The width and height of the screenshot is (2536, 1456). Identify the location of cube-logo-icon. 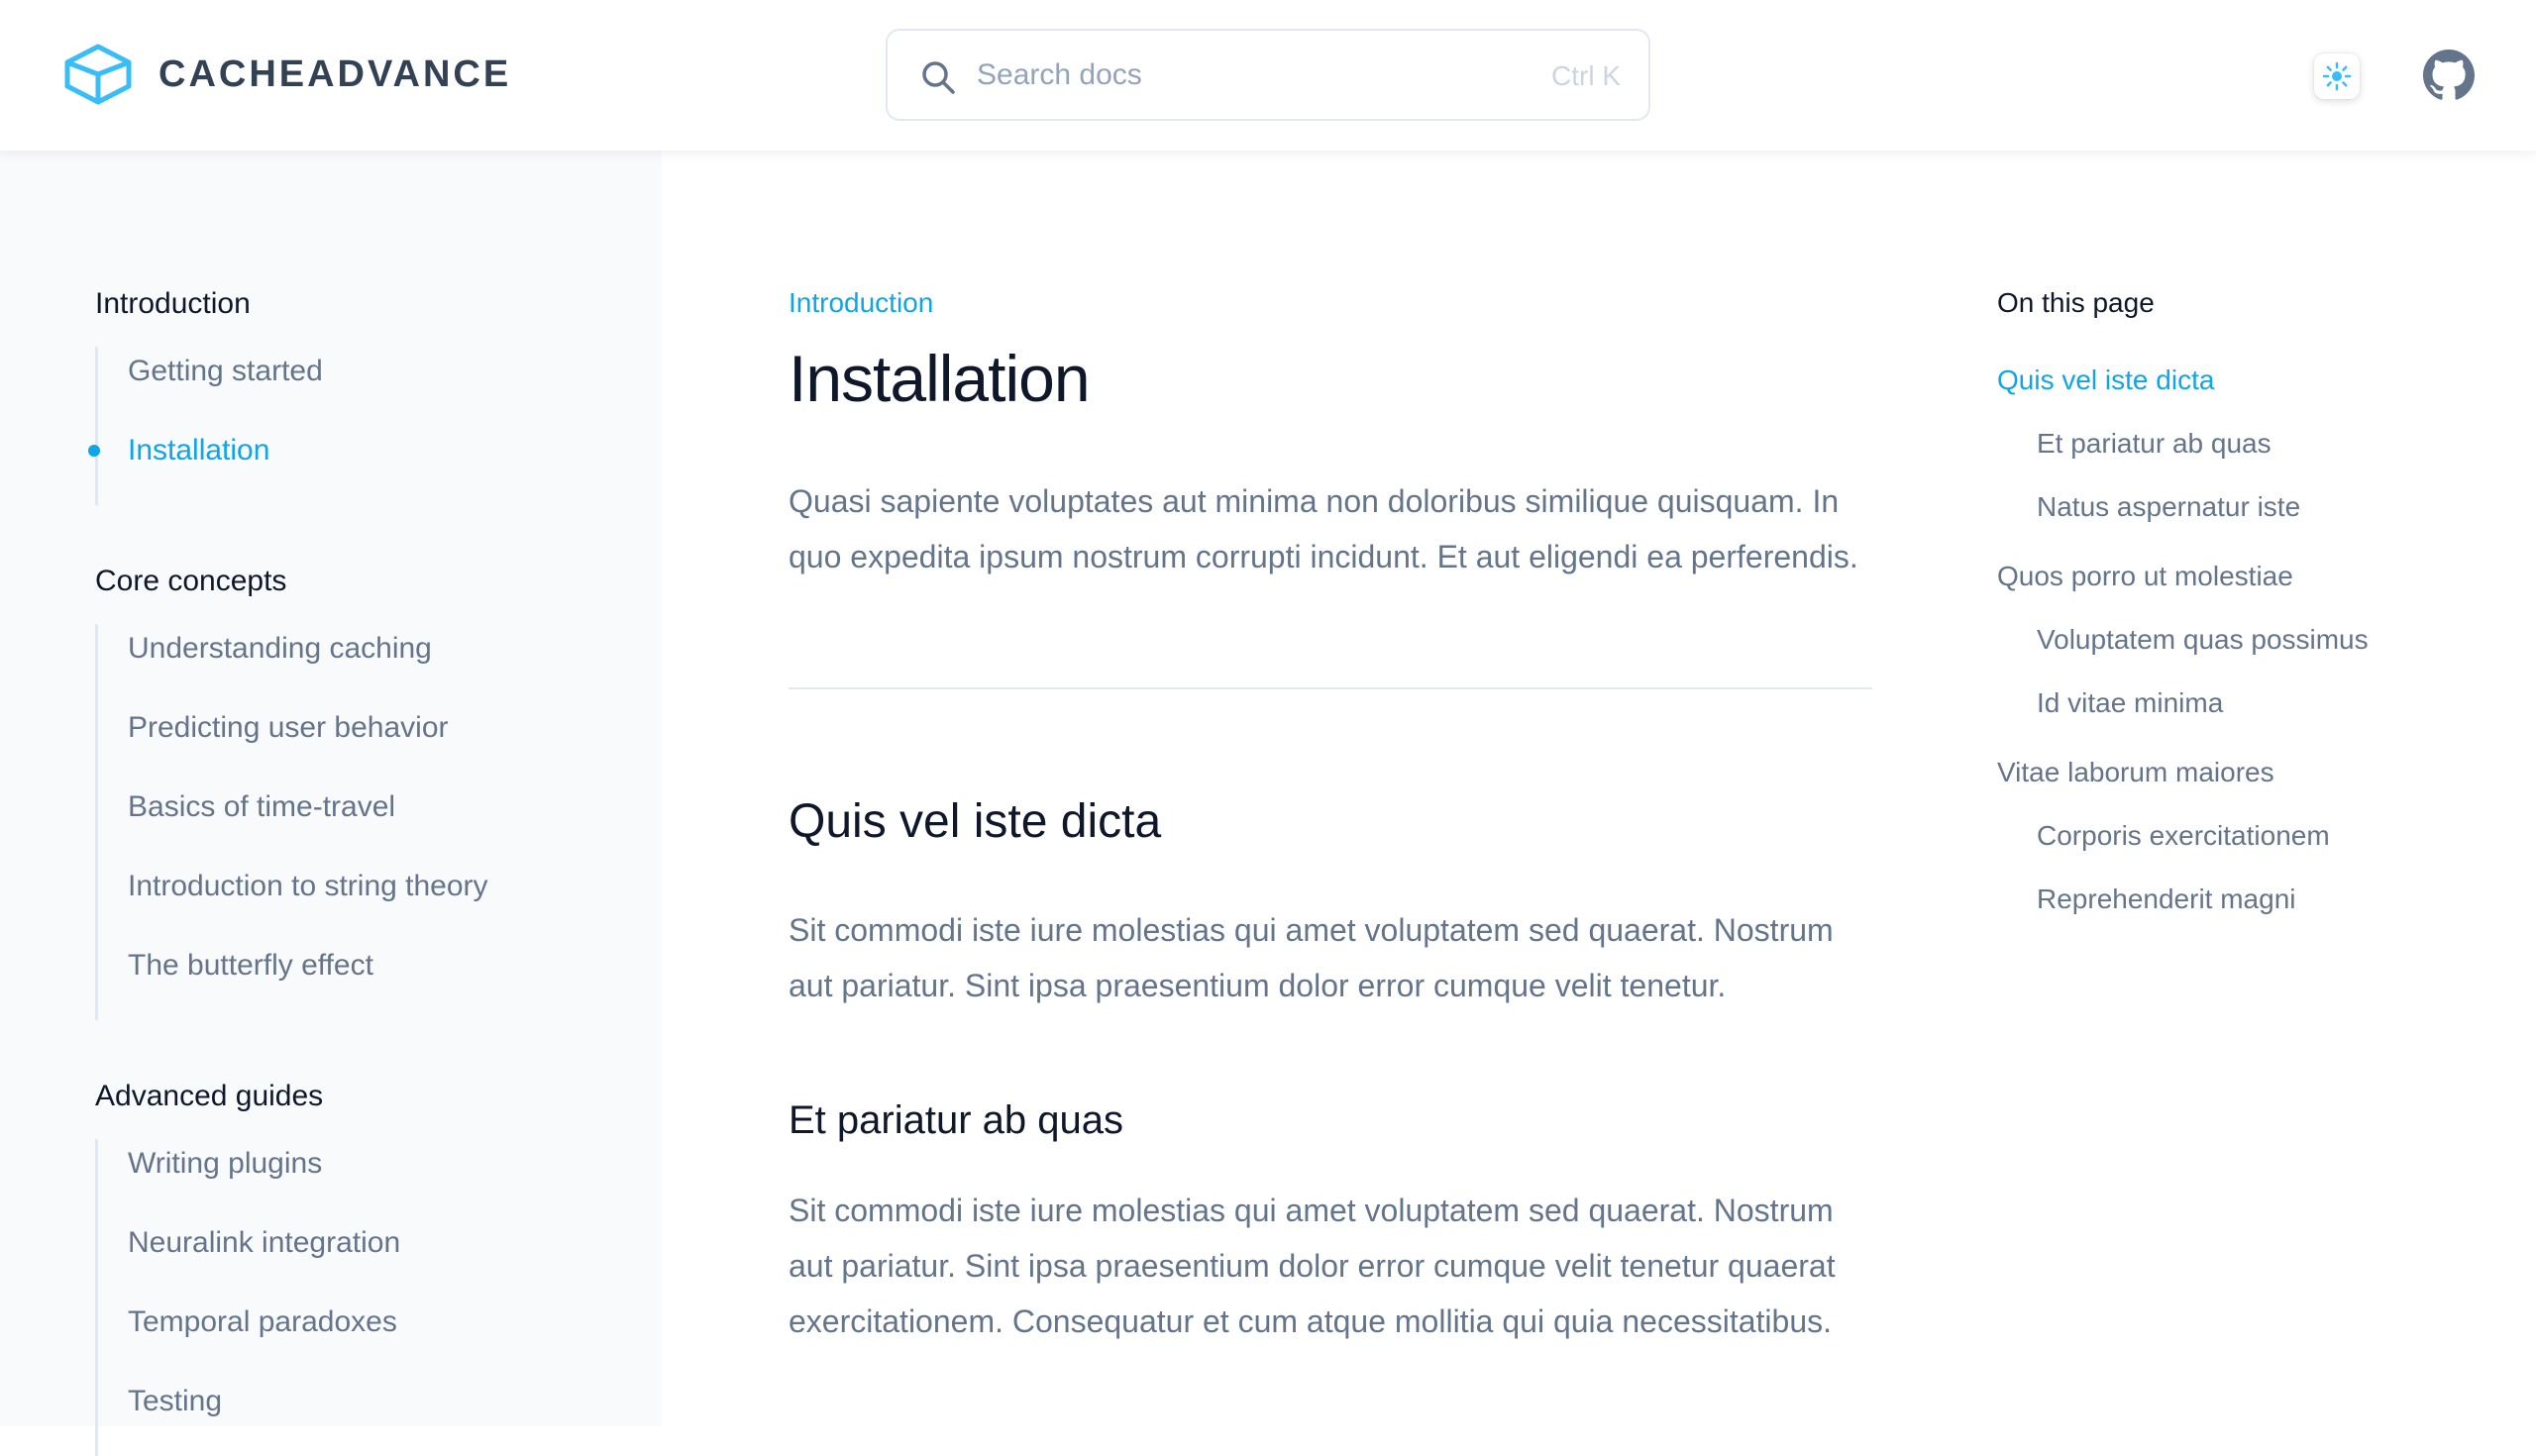
(98, 74).